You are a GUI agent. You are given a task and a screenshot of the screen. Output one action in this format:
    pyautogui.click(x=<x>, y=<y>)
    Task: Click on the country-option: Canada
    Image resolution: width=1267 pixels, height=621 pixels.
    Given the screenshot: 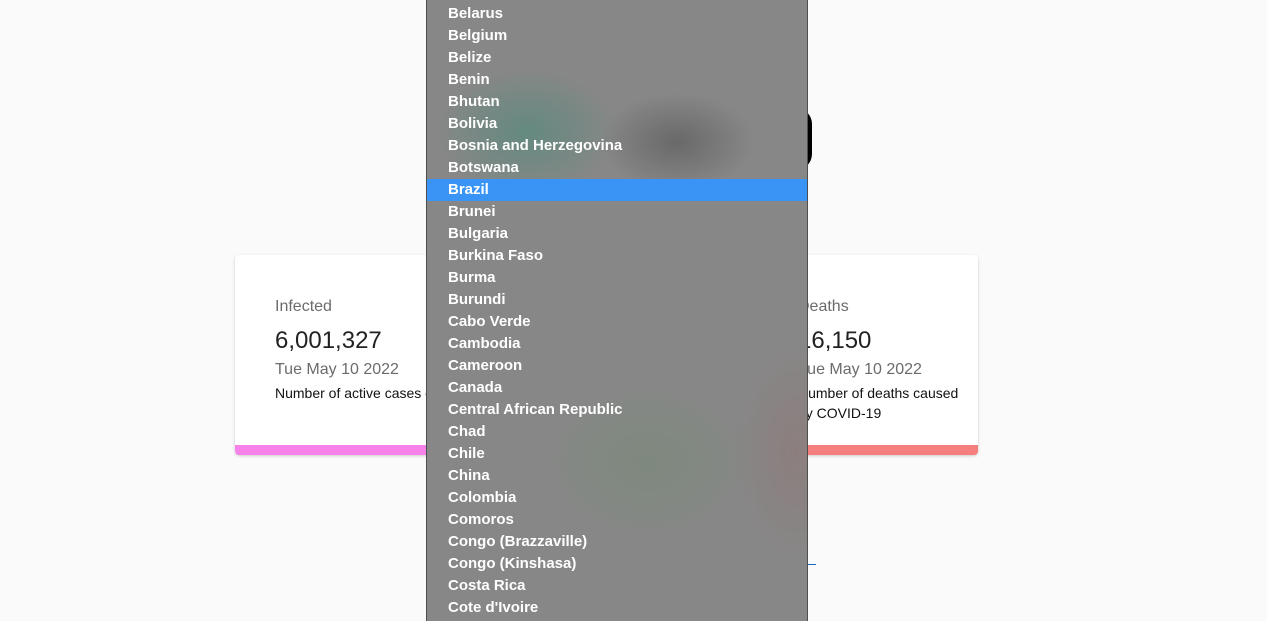 What is the action you would take?
    pyautogui.click(x=617, y=388)
    